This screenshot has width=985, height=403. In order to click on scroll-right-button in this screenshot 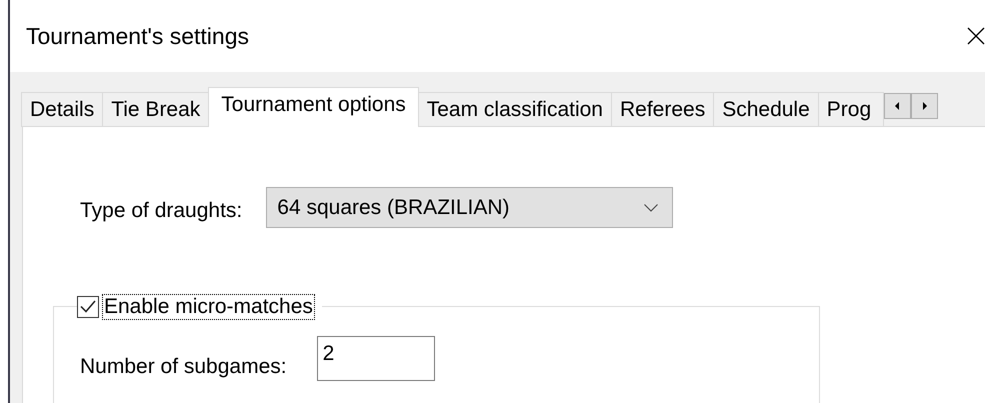, I will do `click(924, 106)`.